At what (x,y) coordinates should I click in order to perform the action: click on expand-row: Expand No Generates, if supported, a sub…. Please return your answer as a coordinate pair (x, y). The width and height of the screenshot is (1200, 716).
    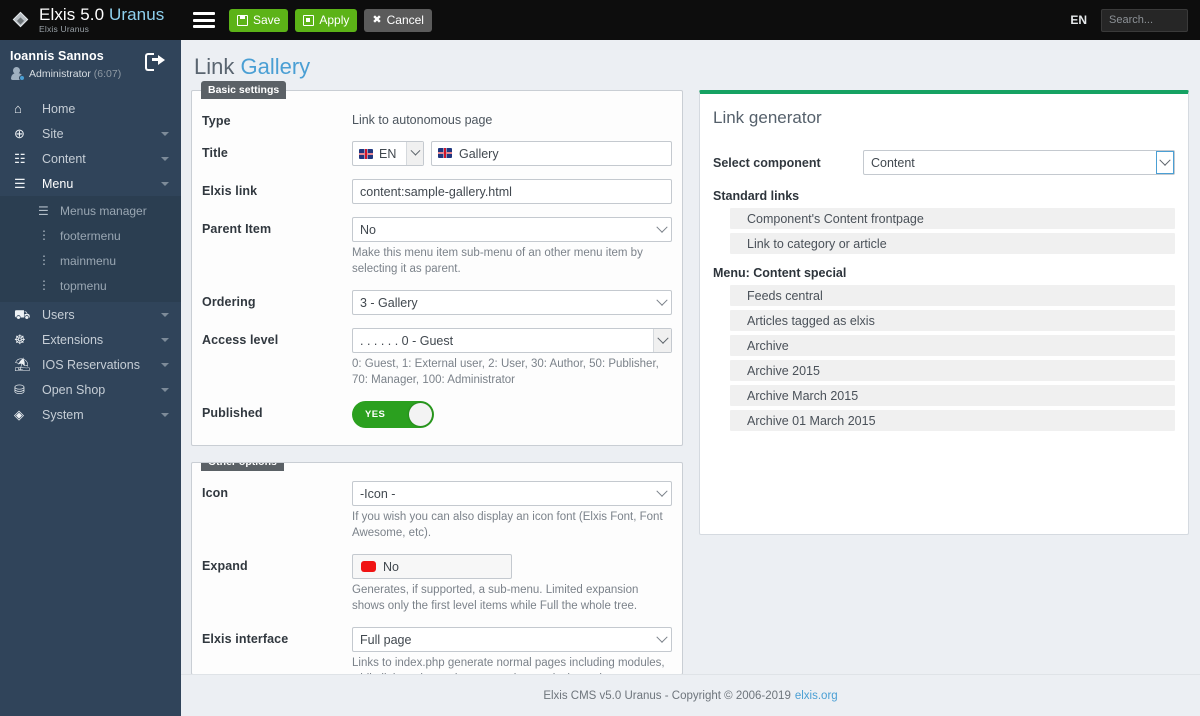
    Looking at the image, I should click on (437, 584).